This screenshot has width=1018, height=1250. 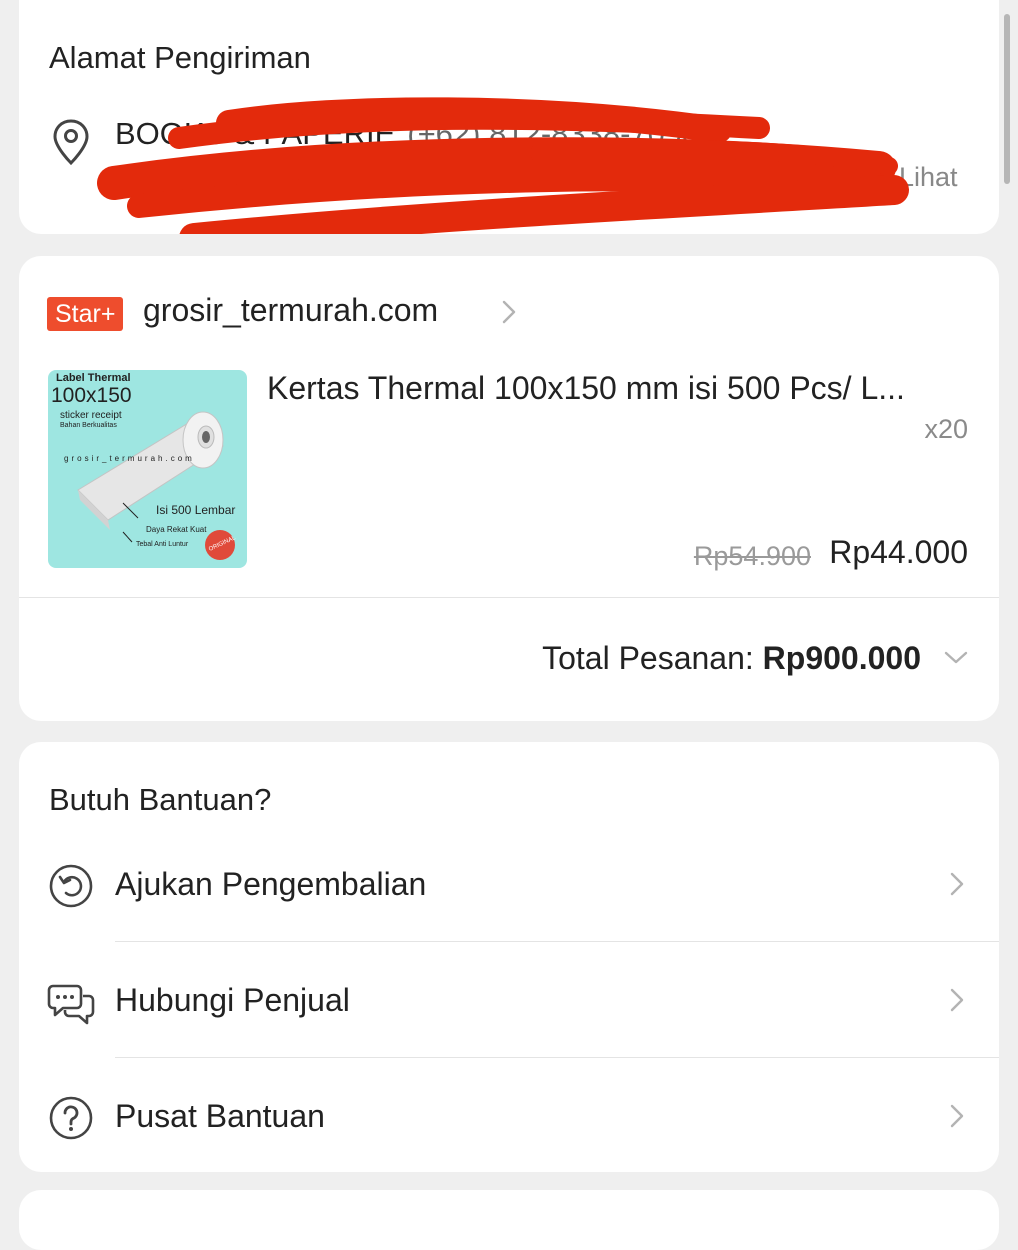 What do you see at coordinates (71, 1118) in the screenshot?
I see `help-circle-icon` at bounding box center [71, 1118].